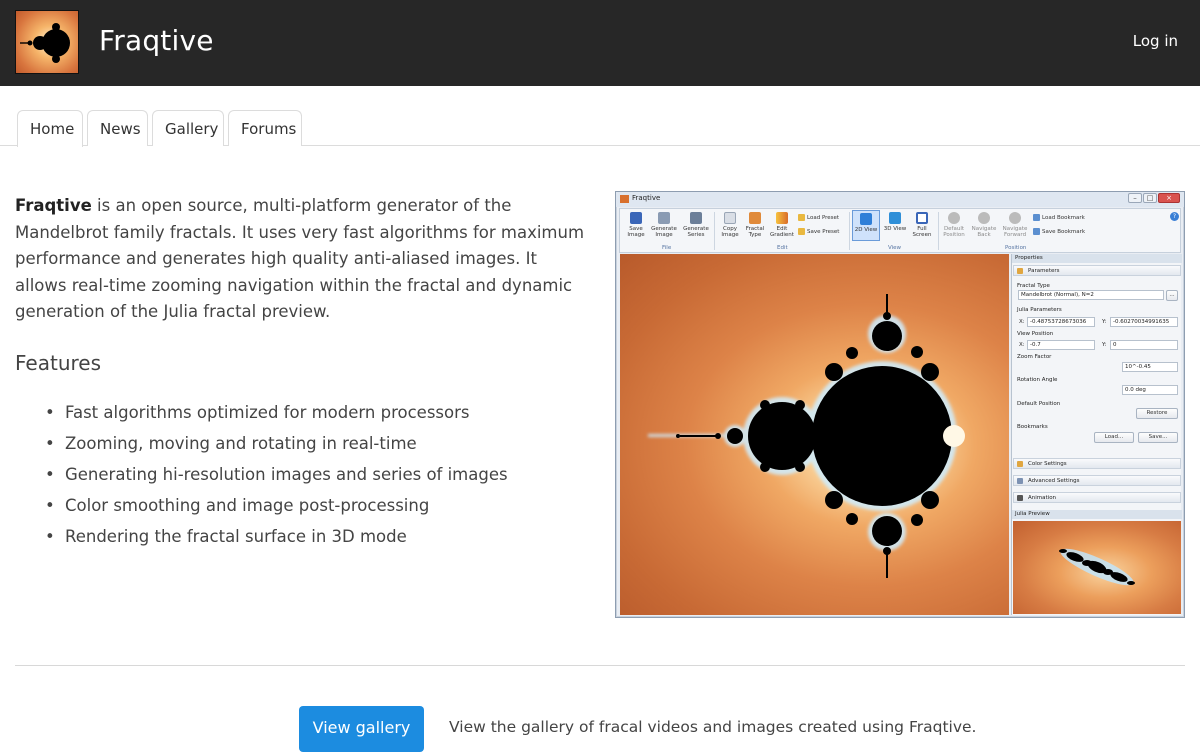  Describe the element at coordinates (1020, 481) in the screenshot. I see `settings-icon` at that location.